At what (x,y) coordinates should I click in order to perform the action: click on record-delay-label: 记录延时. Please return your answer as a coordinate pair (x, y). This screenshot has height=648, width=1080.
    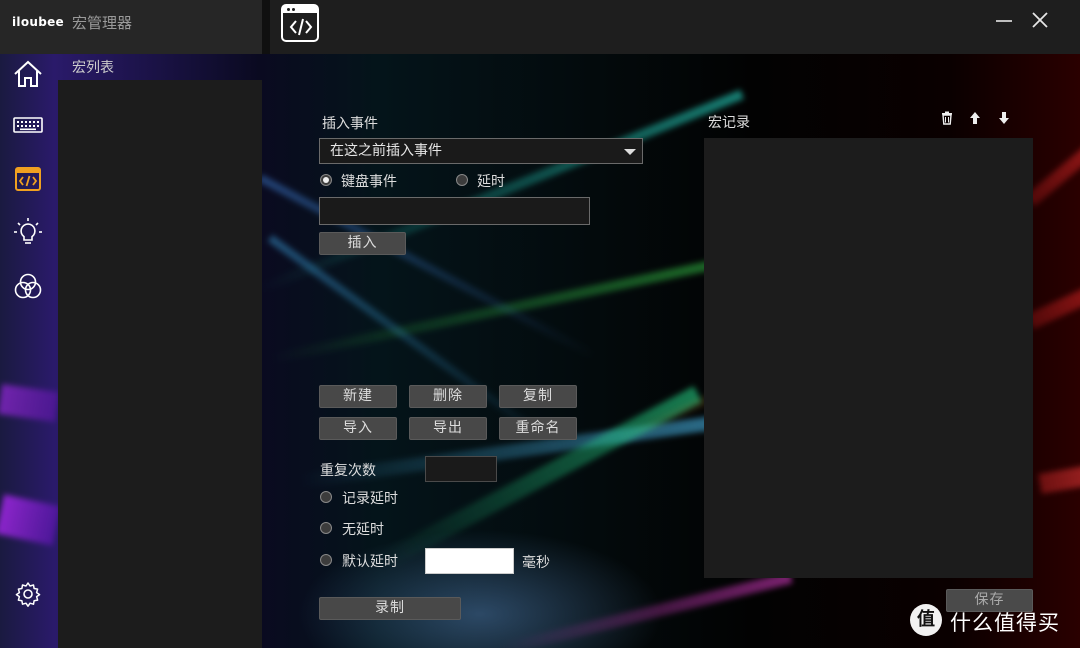
    Looking at the image, I should click on (370, 499).